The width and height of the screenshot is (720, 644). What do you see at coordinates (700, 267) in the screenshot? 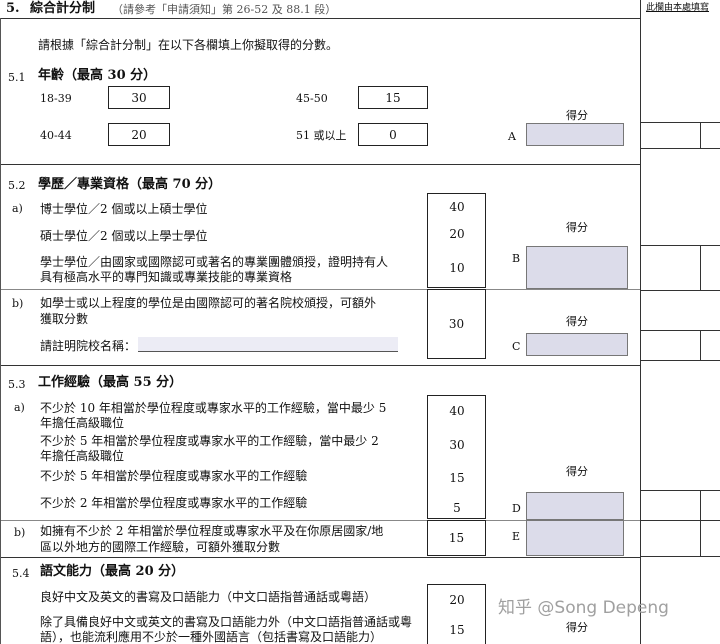
I see `office-cell-divider-b` at bounding box center [700, 267].